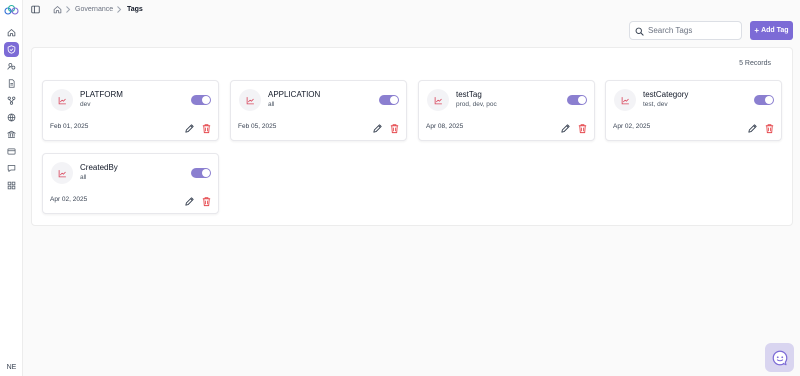 This screenshot has height=376, width=800. I want to click on tag-card: testTag prod, dev, poc Apr 08, 2025, so click(506, 110).